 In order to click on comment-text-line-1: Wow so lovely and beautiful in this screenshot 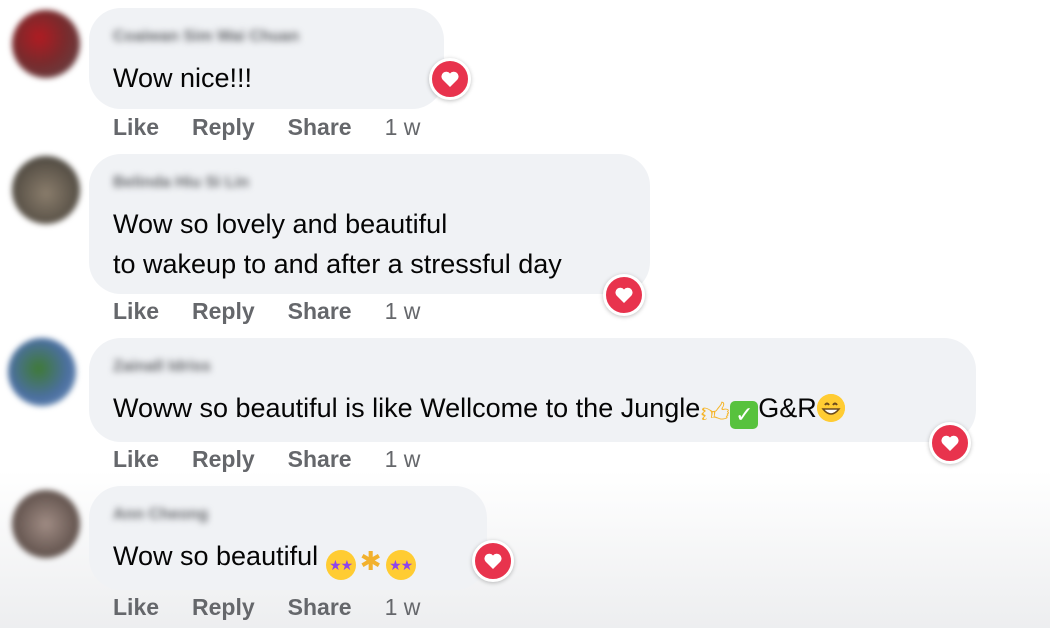, I will do `click(280, 224)`.